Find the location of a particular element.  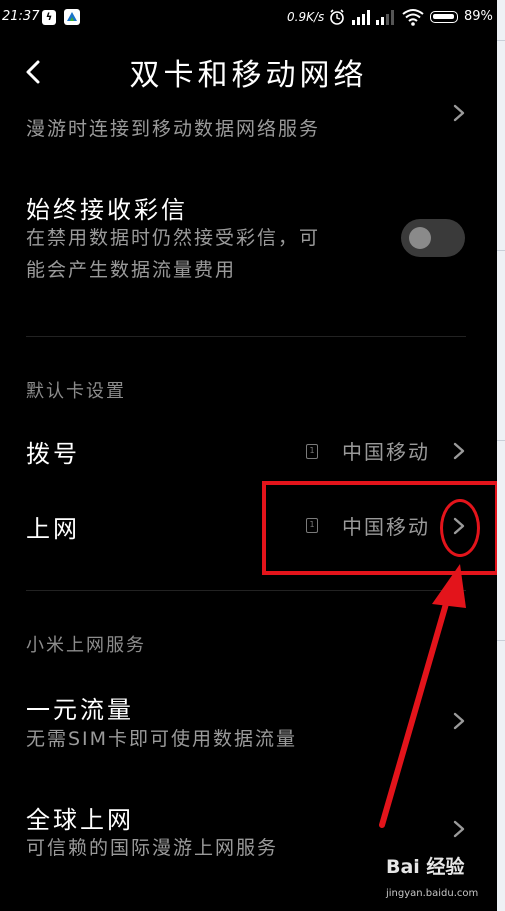

internet-label: 上网 is located at coordinates (53, 529).